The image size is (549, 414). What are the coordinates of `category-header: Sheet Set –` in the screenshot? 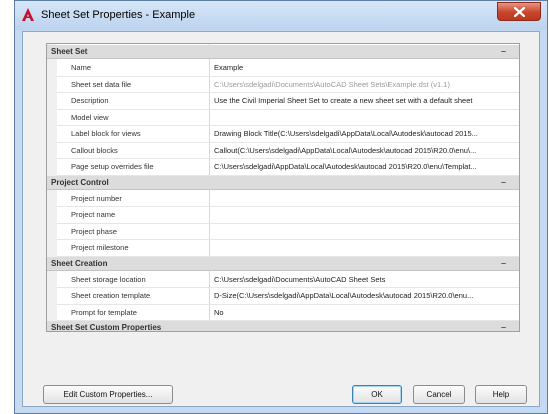 It's located at (283, 52).